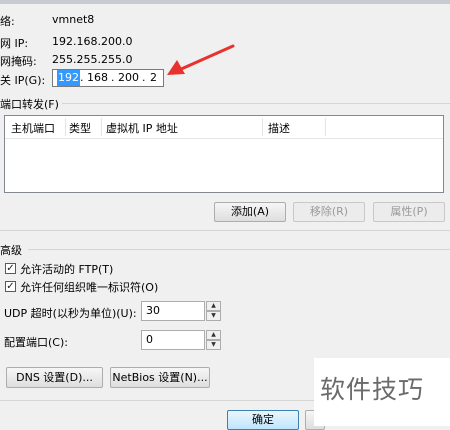 This screenshot has height=430, width=450. I want to click on gateway-ip-field: 192 . 168 . 200 . 2, so click(108, 78).